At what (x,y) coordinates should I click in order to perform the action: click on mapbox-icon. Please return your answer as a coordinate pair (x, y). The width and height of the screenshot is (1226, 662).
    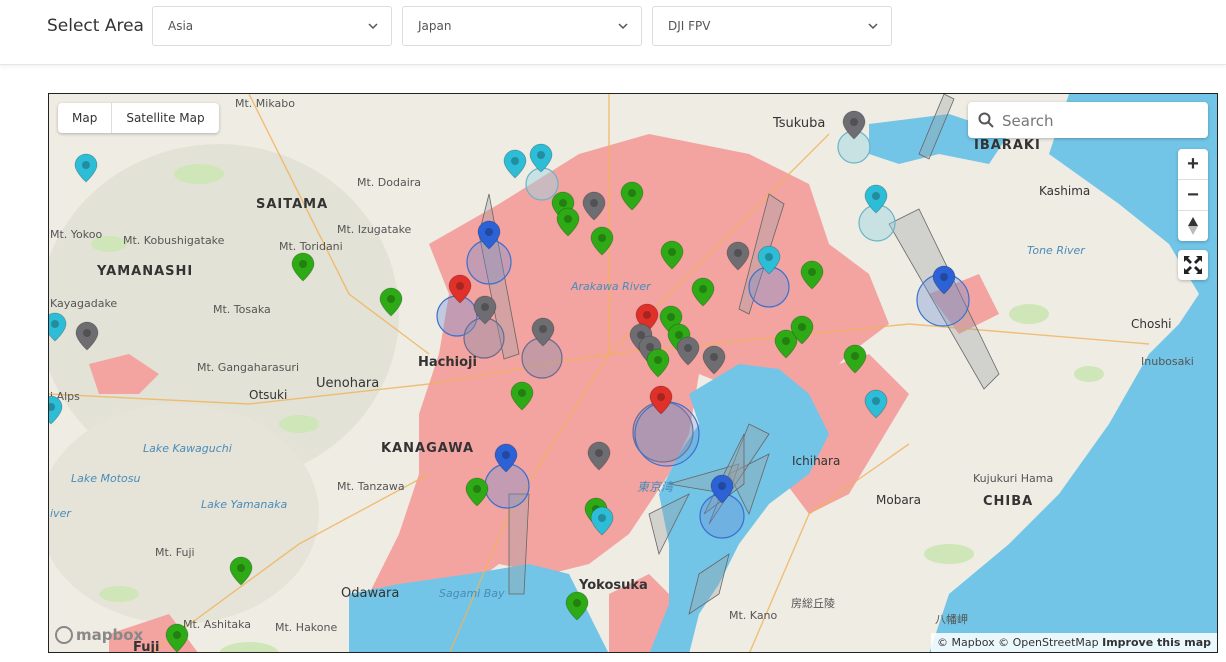
    Looking at the image, I should click on (64, 635).